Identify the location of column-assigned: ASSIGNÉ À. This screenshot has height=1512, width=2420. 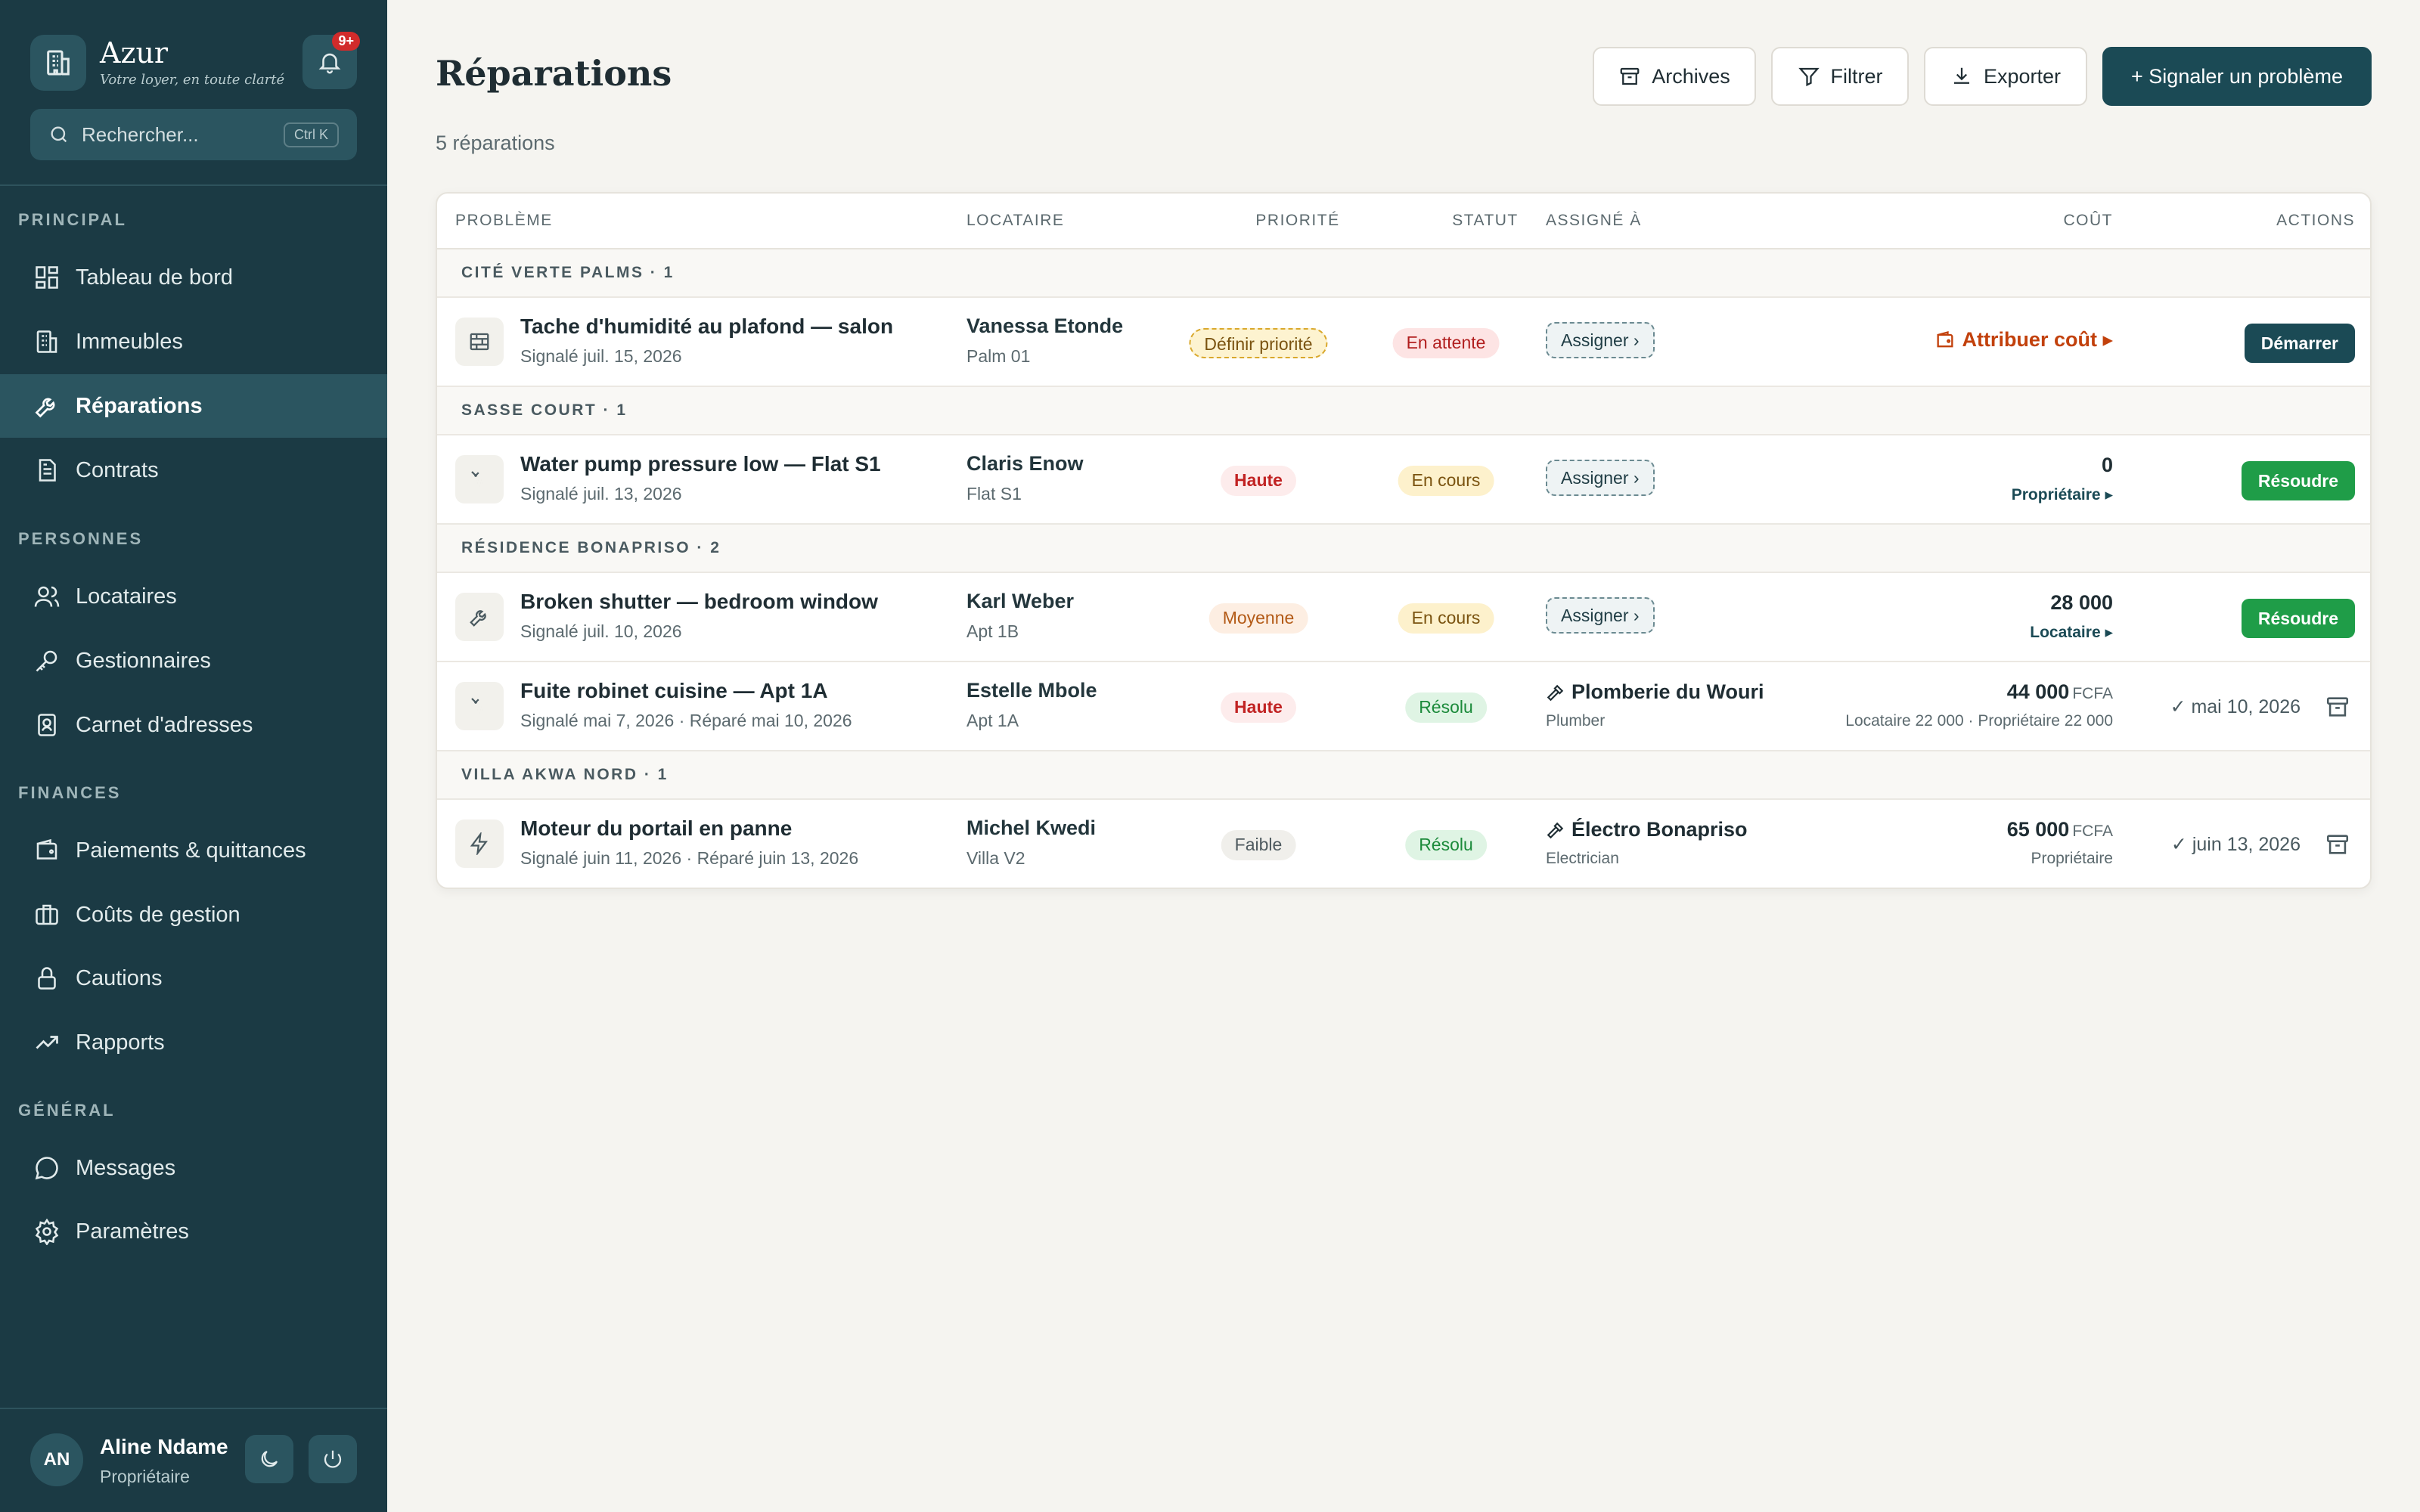
(1594, 221).